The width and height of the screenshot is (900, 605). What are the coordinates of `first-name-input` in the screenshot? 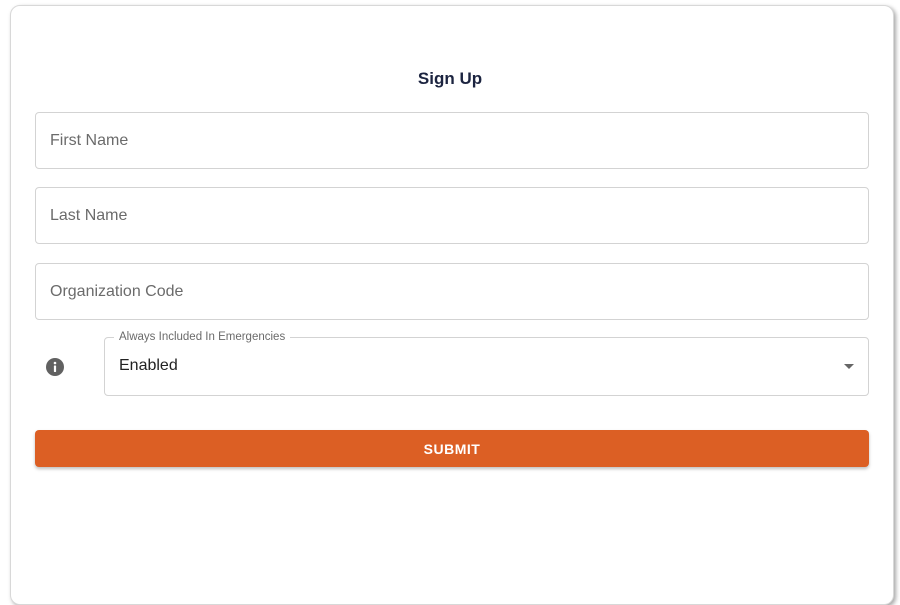 It's located at (452, 140).